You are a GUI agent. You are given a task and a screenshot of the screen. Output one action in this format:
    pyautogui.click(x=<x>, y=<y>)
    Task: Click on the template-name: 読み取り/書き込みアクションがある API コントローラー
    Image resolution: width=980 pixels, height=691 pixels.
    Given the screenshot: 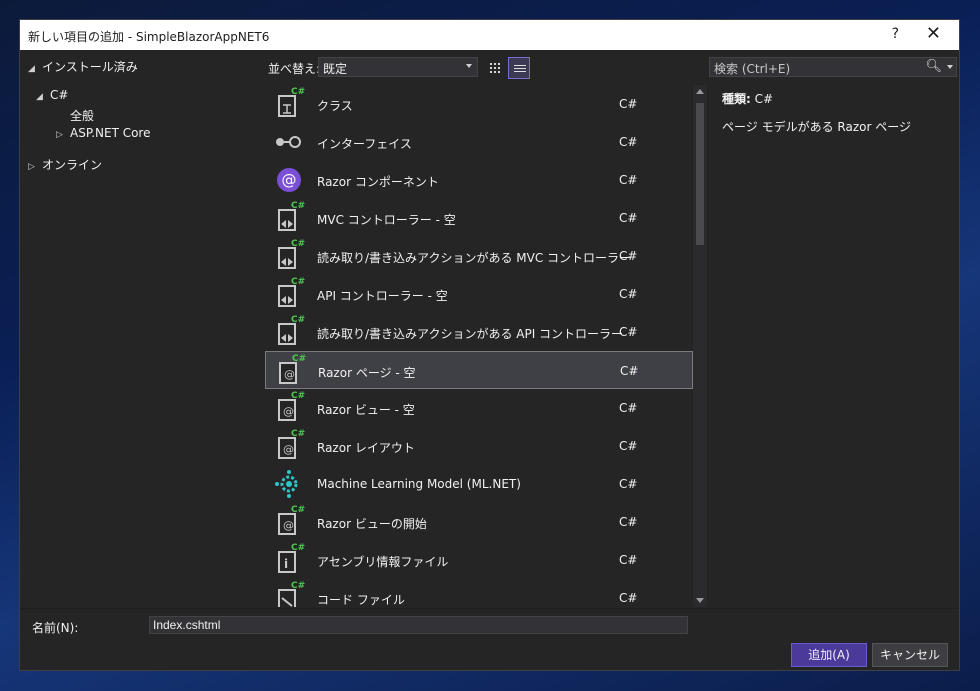 What is the action you would take?
    pyautogui.click(x=470, y=334)
    